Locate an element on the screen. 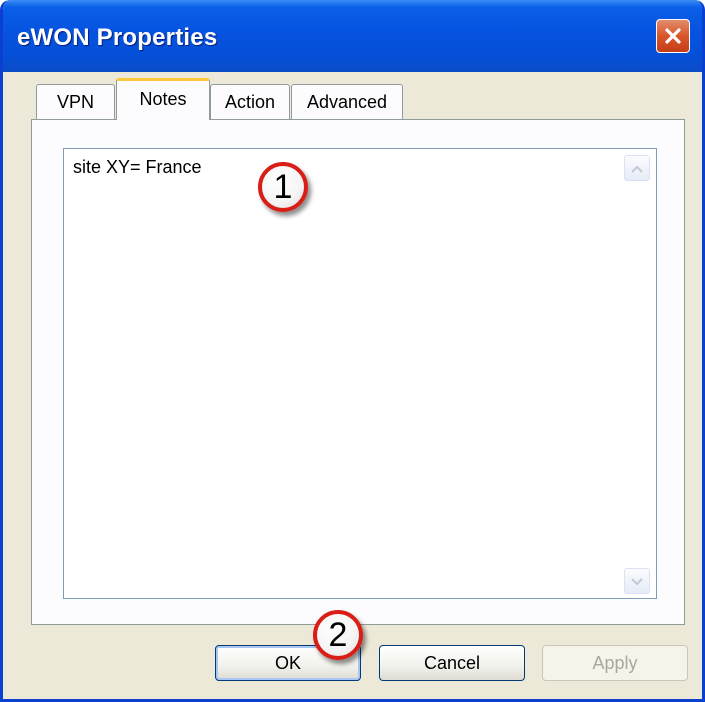 The width and height of the screenshot is (705, 702). apply-button-label: Apply is located at coordinates (615, 662).